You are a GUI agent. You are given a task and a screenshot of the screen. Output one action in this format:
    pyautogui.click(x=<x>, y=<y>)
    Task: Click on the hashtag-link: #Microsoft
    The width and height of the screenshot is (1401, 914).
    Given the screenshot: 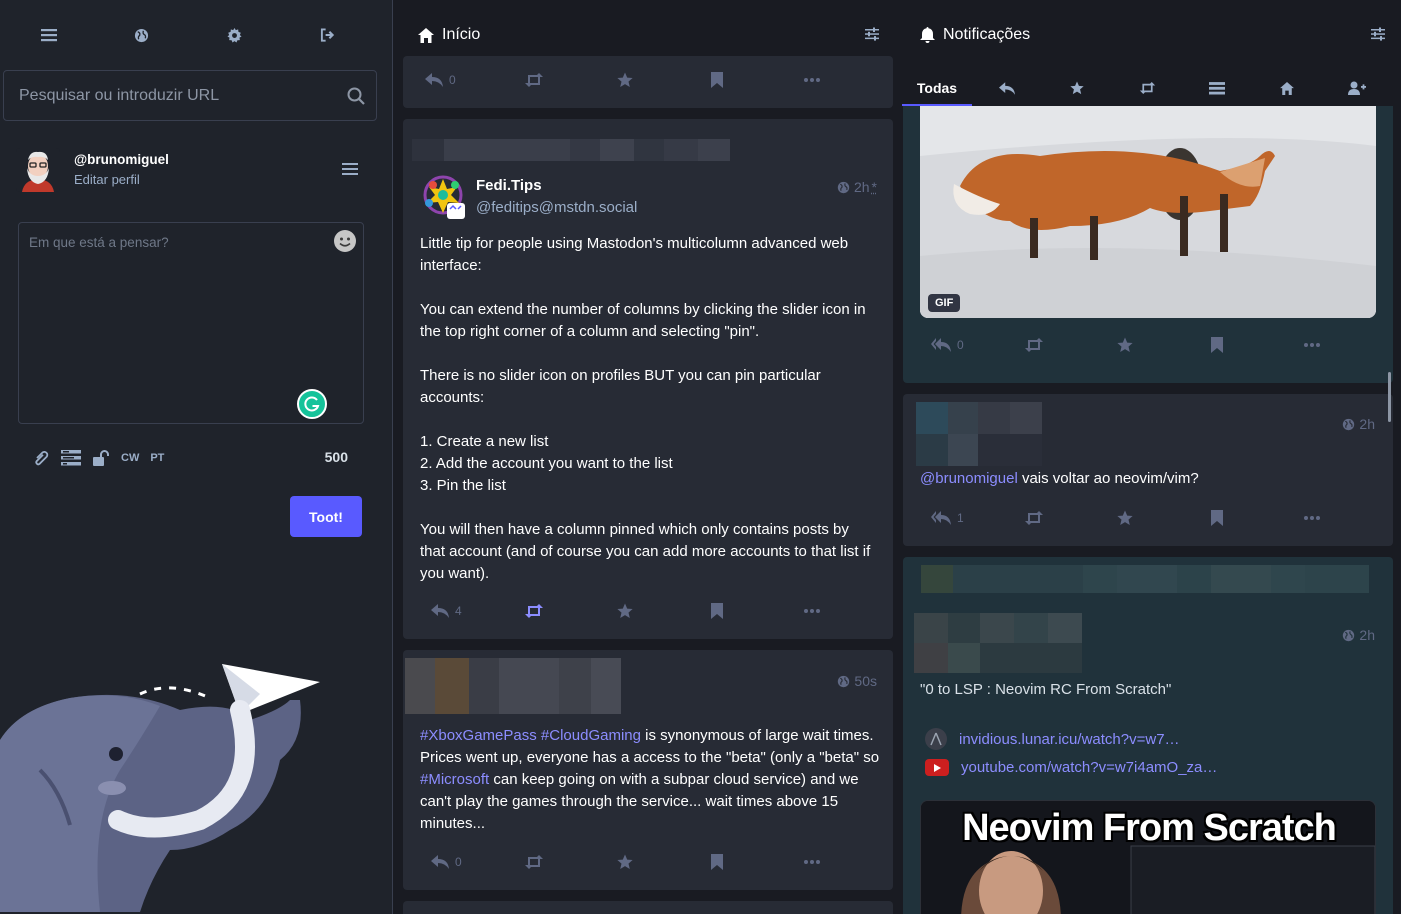 What is the action you would take?
    pyautogui.click(x=454, y=779)
    